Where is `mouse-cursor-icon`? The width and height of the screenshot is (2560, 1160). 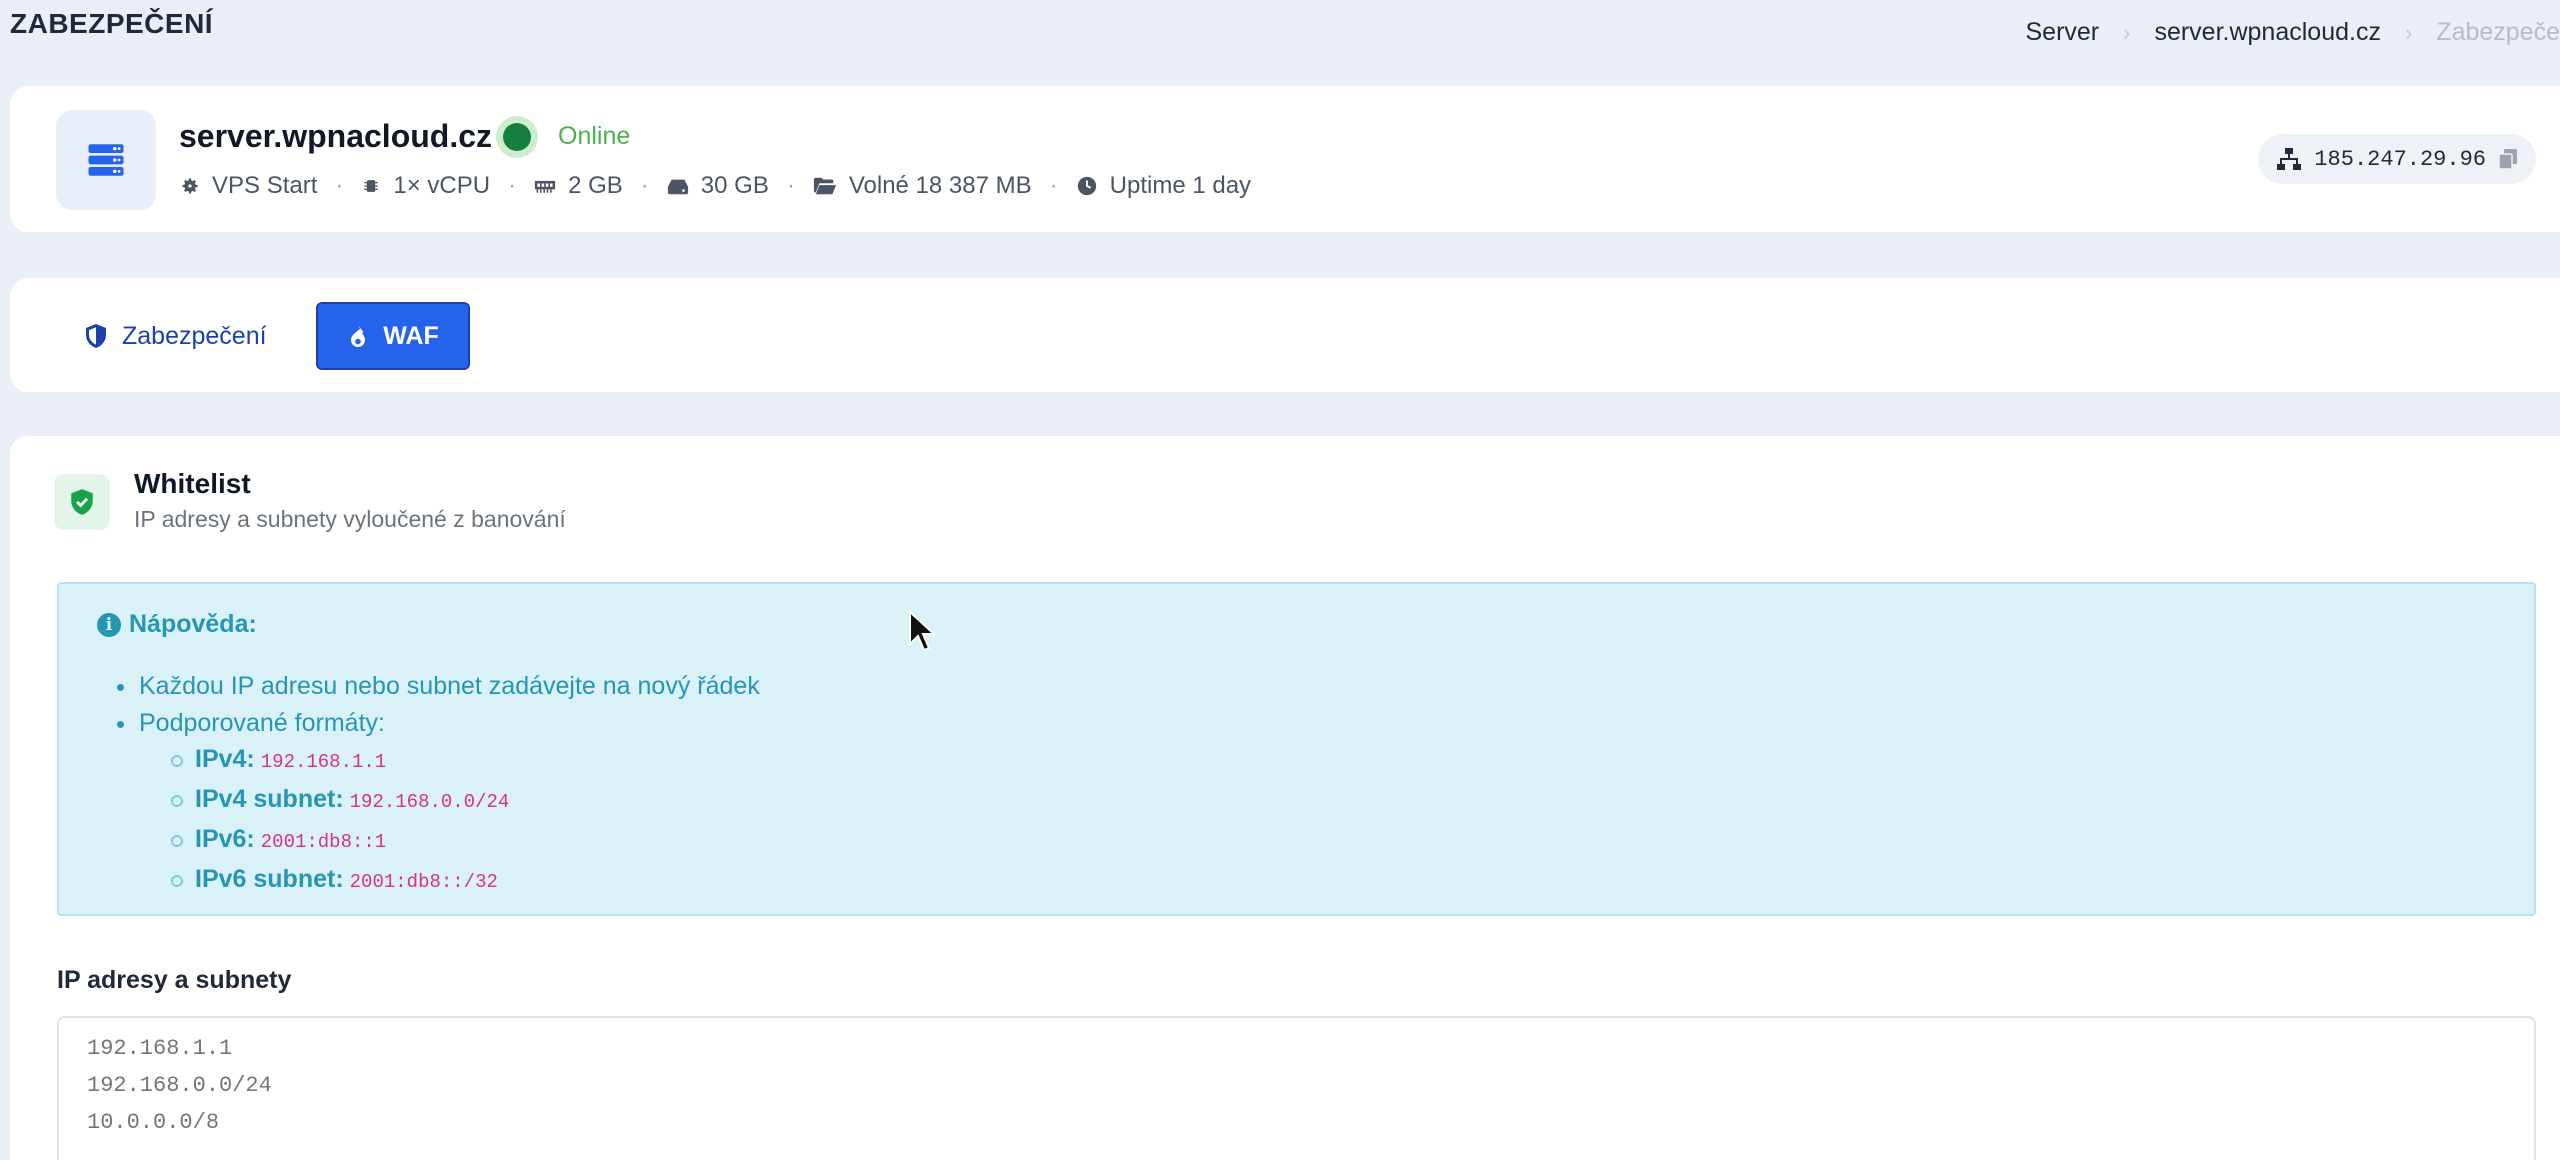
mouse-cursor-icon is located at coordinates (922, 631).